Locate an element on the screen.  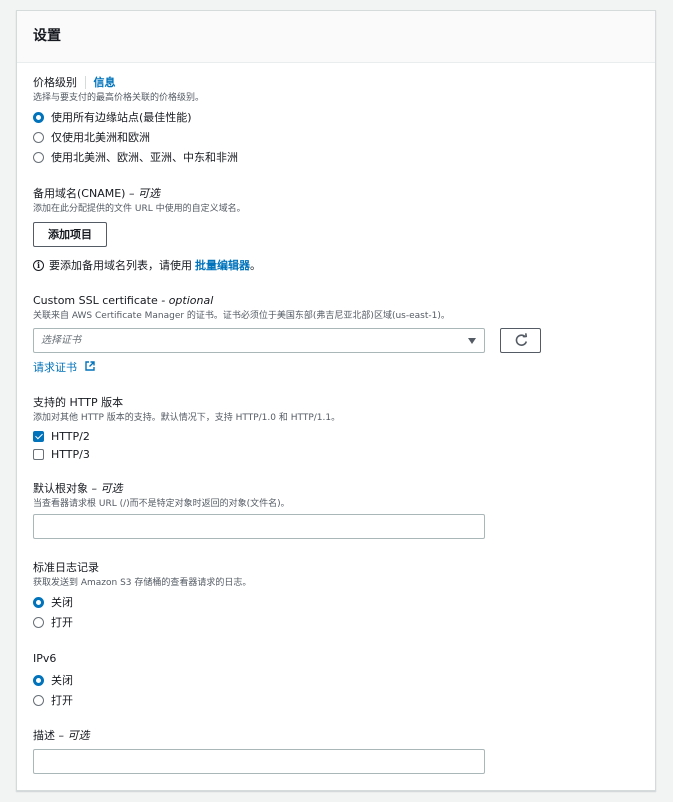
refresh-button is located at coordinates (520, 340).